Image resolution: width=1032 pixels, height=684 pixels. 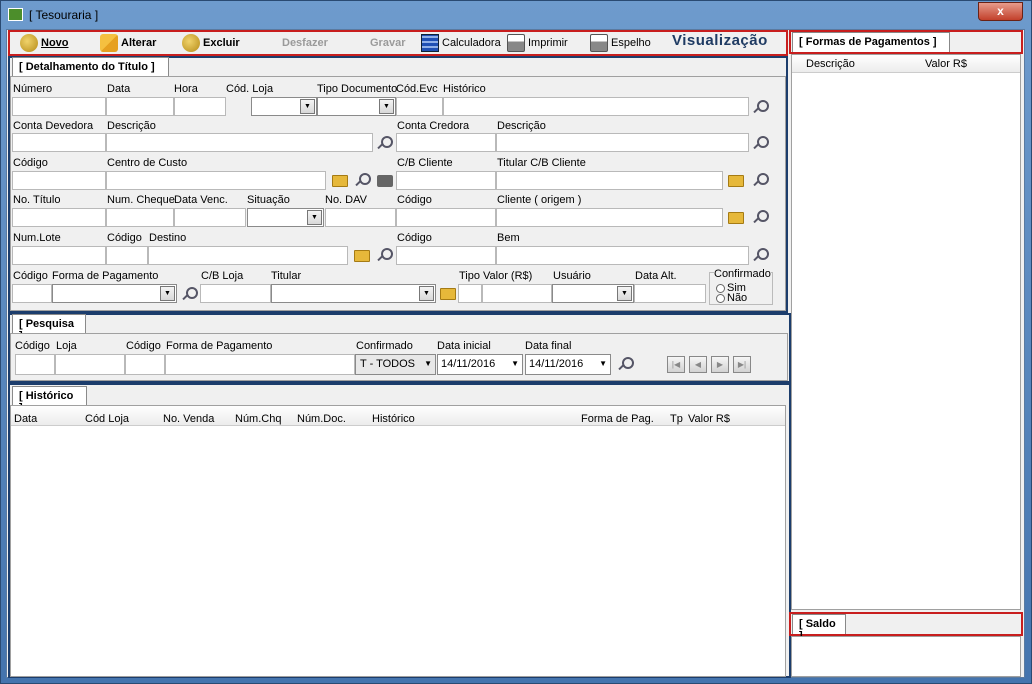 I want to click on col-cod-loja: Cód Loja, so click(x=107, y=419).